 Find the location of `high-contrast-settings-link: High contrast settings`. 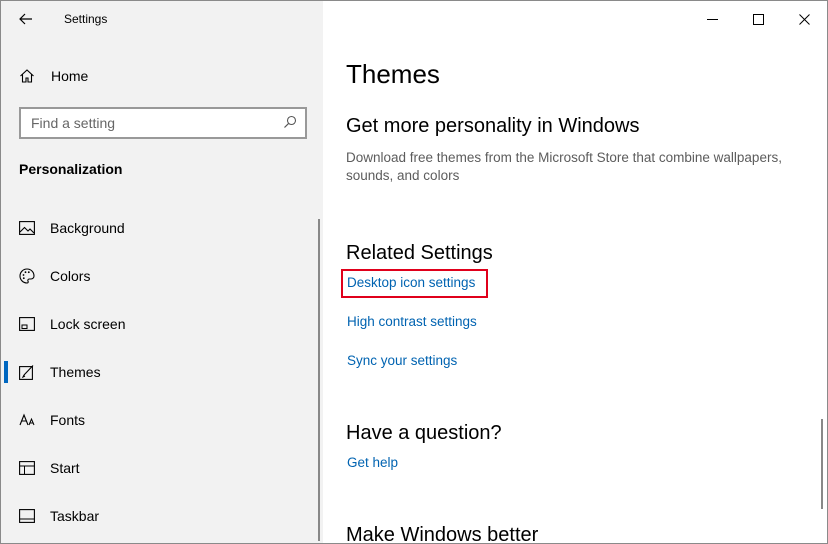

high-contrast-settings-link: High contrast settings is located at coordinates (412, 321).